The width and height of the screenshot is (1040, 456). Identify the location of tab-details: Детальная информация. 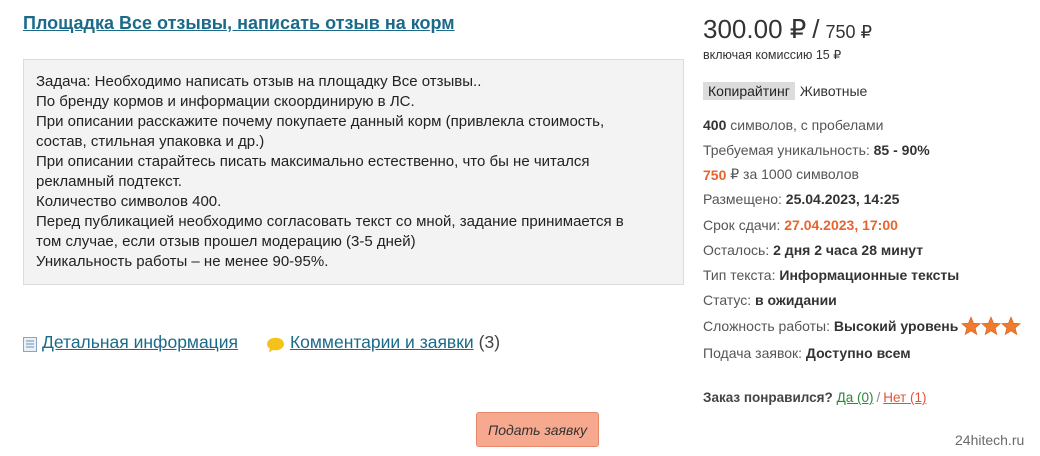
(130, 342).